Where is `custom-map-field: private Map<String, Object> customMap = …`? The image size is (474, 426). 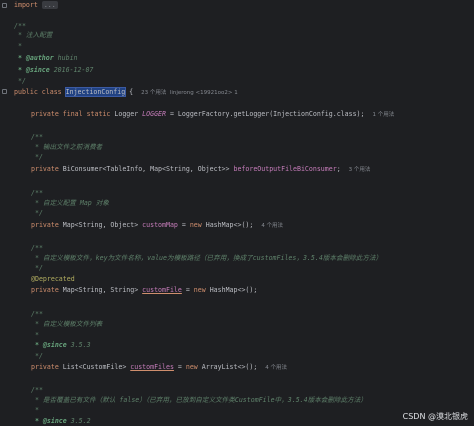
custom-map-field: private Map<String, Object> customMap = … is located at coordinates (157, 225).